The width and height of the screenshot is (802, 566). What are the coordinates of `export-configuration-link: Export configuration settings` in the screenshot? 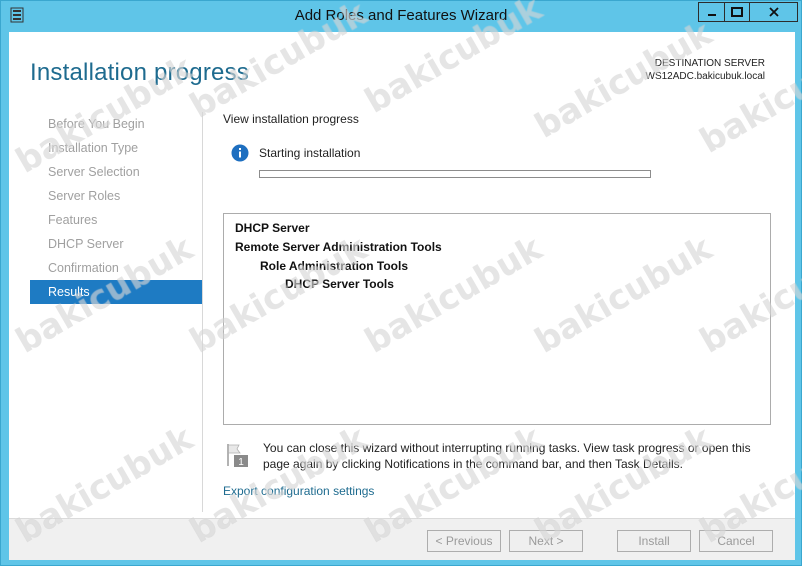 It's located at (298, 491).